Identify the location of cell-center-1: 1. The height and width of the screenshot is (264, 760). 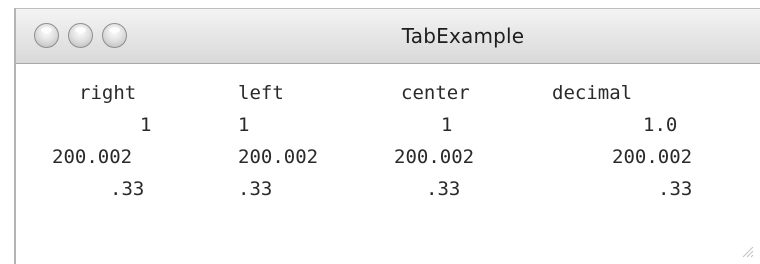
(447, 125).